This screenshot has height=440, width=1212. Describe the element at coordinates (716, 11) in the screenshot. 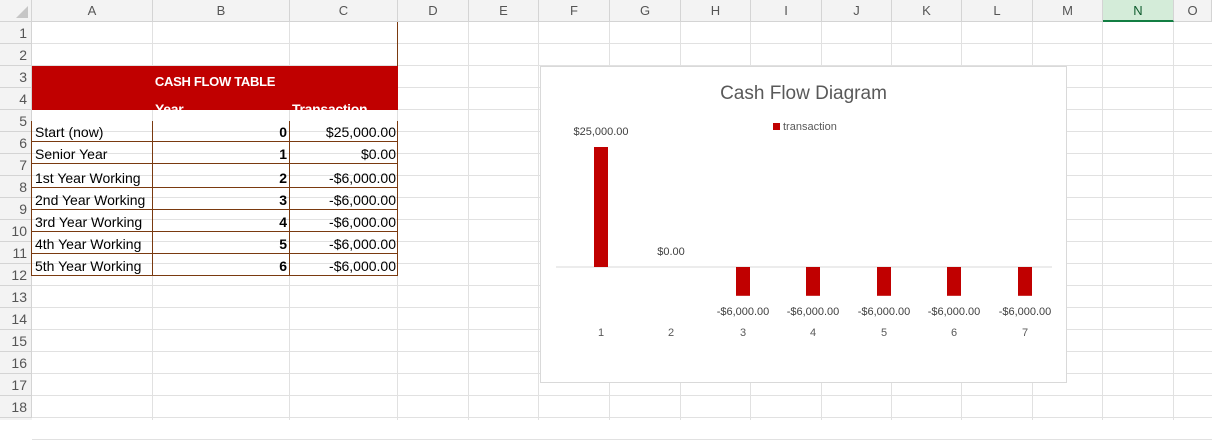

I see `column-header-h: H` at that location.